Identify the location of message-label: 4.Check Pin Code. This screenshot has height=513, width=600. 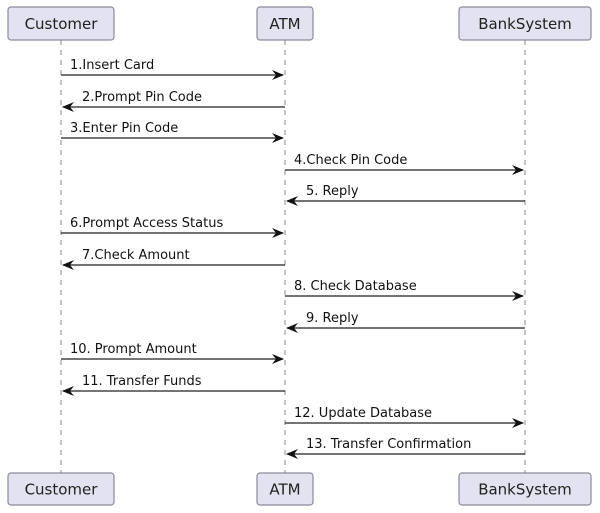
(350, 160).